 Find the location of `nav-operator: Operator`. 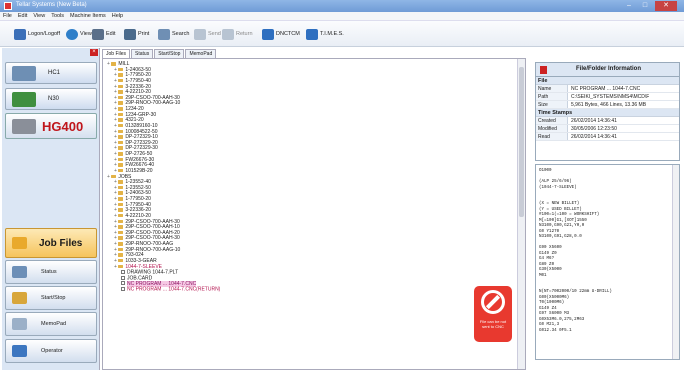

nav-operator: Operator is located at coordinates (51, 351).